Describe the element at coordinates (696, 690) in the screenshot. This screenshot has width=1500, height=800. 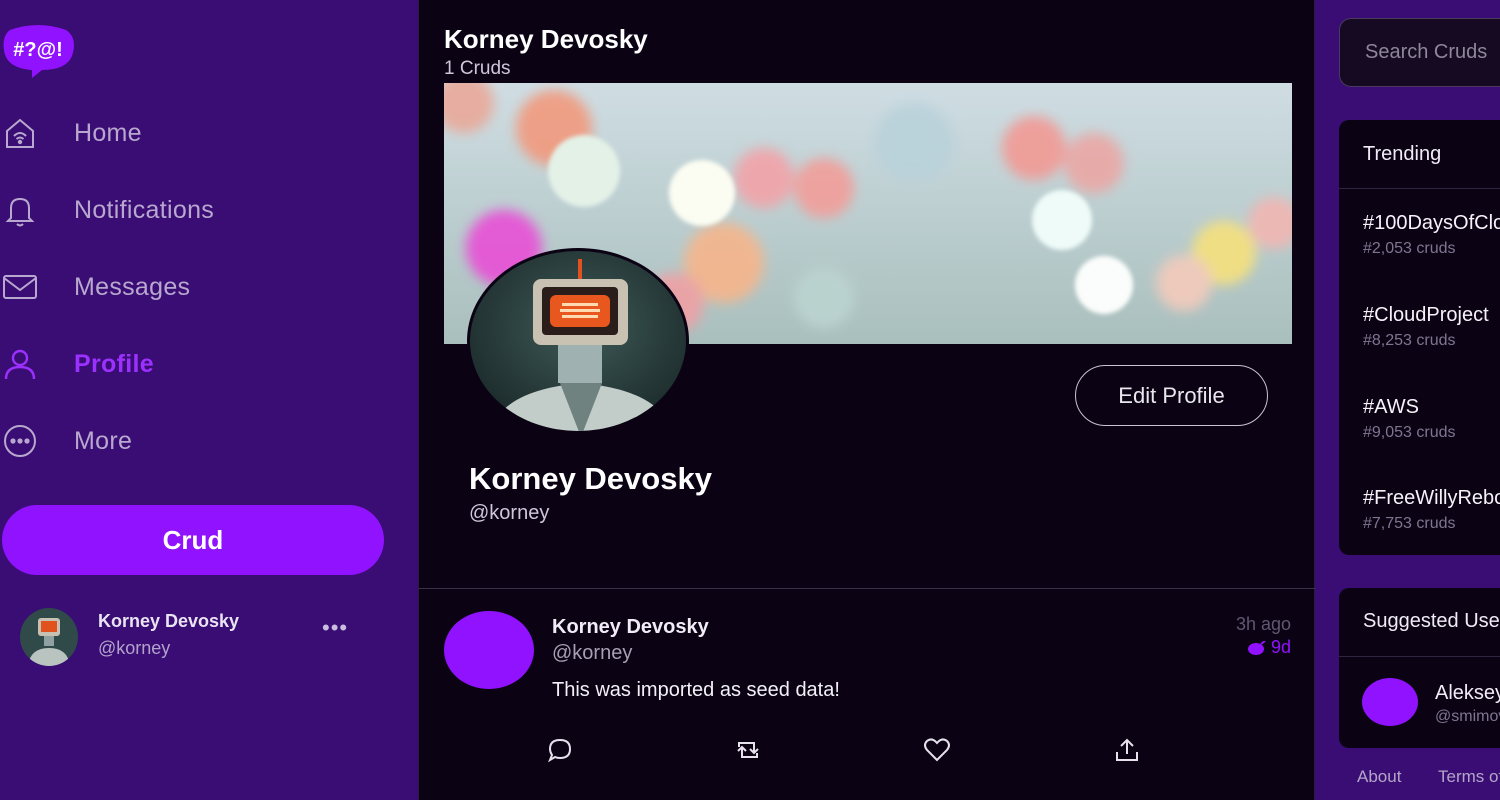
I see `post-text: This was imported as seed data!` at that location.